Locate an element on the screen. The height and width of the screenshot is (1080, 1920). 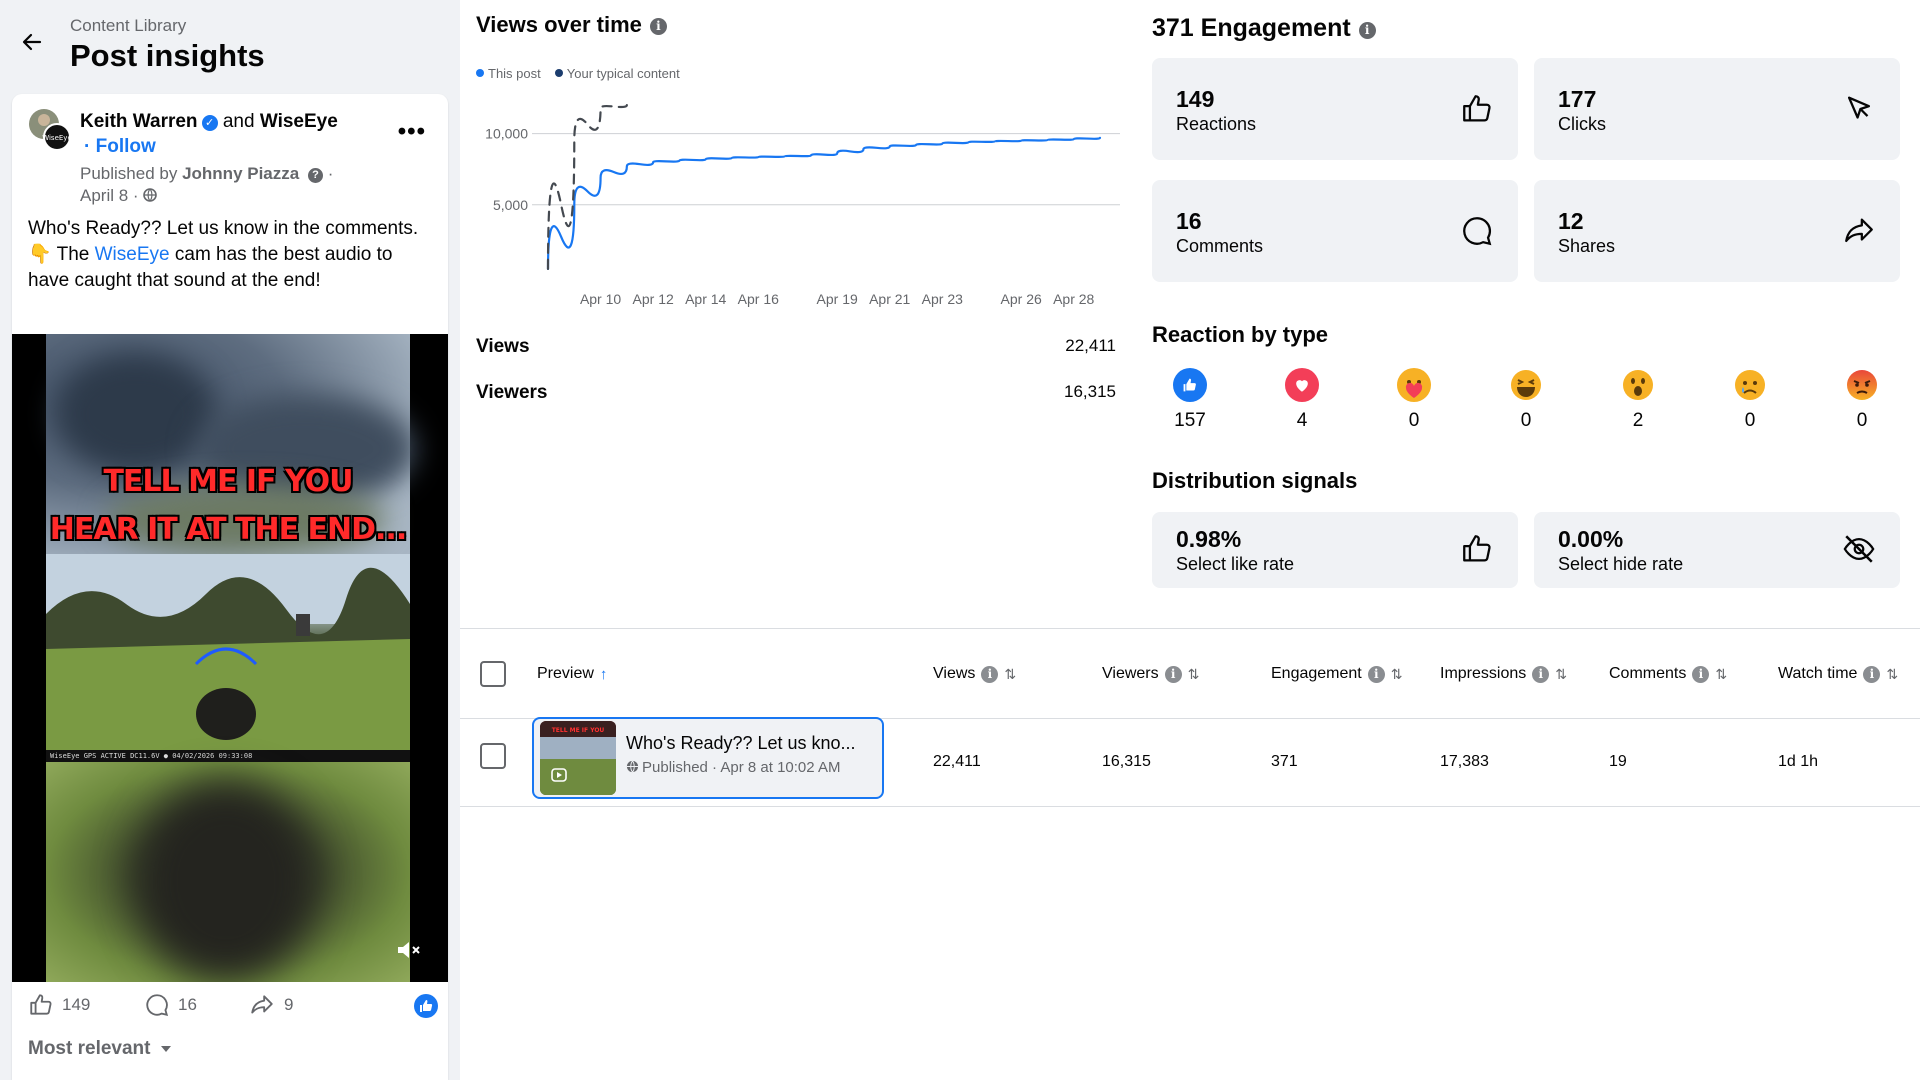
comment-count: 16 is located at coordinates (170, 1005).